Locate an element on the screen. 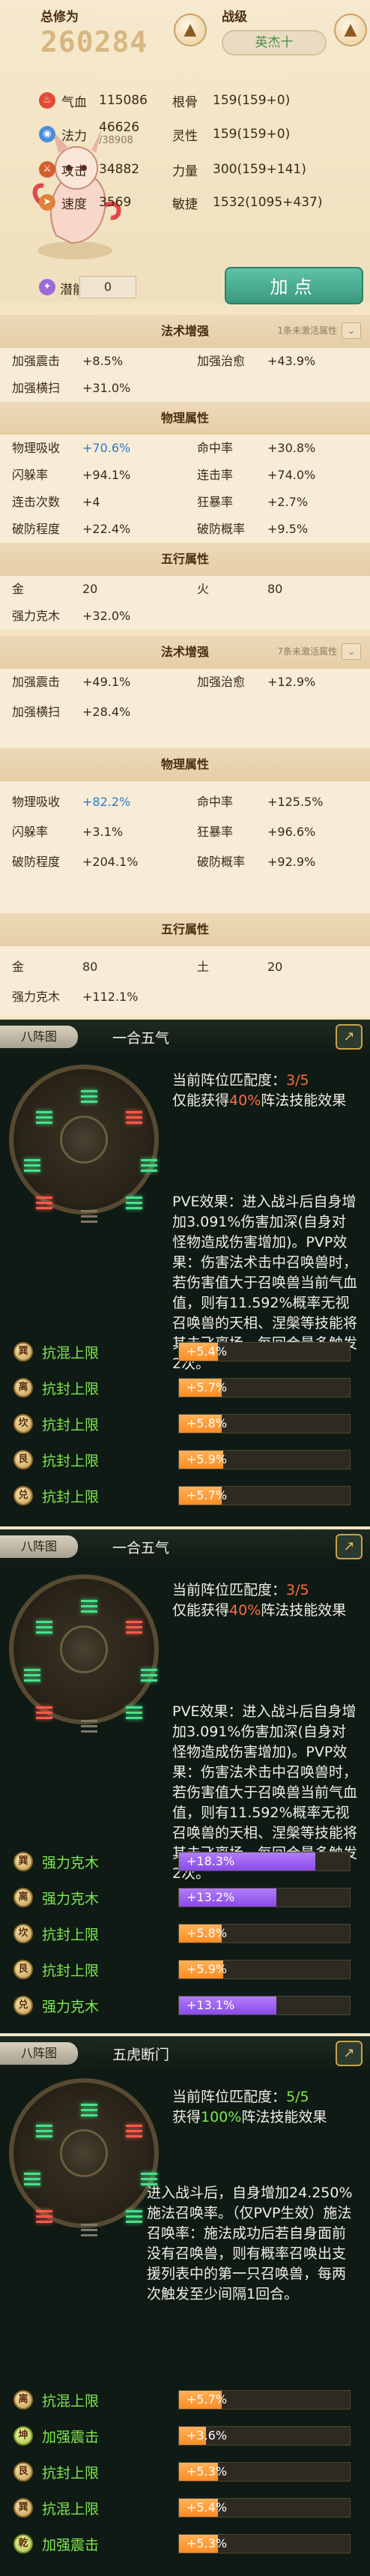 Image resolution: width=370 pixels, height=2576 pixels. rank-up-button: ▲ is located at coordinates (350, 29).